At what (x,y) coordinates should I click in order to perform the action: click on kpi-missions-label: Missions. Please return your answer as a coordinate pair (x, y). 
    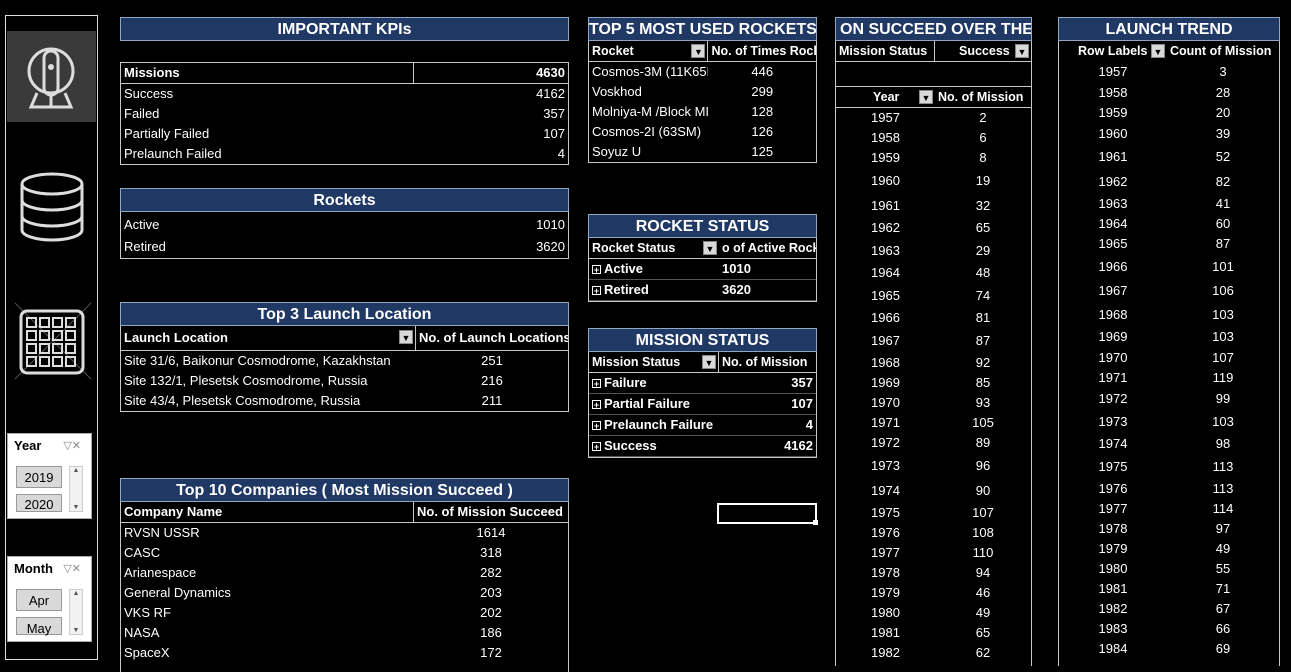
    Looking at the image, I should click on (267, 73).